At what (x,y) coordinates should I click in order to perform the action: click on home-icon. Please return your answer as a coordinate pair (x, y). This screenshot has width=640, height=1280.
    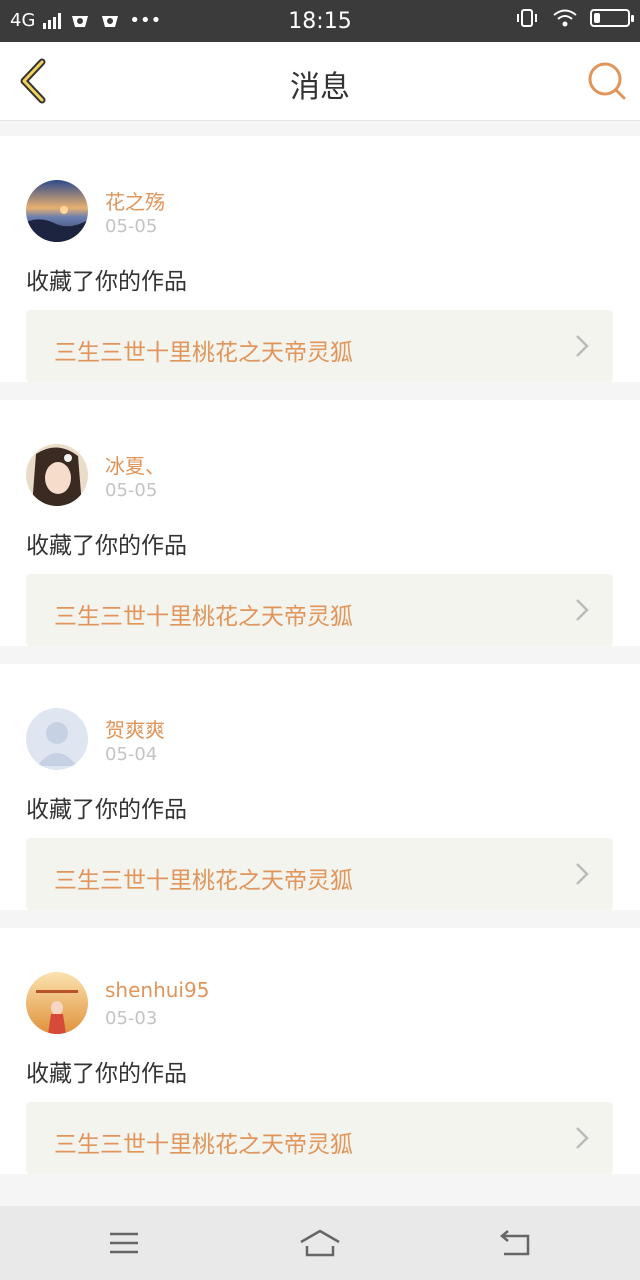
    Looking at the image, I should click on (320, 1243).